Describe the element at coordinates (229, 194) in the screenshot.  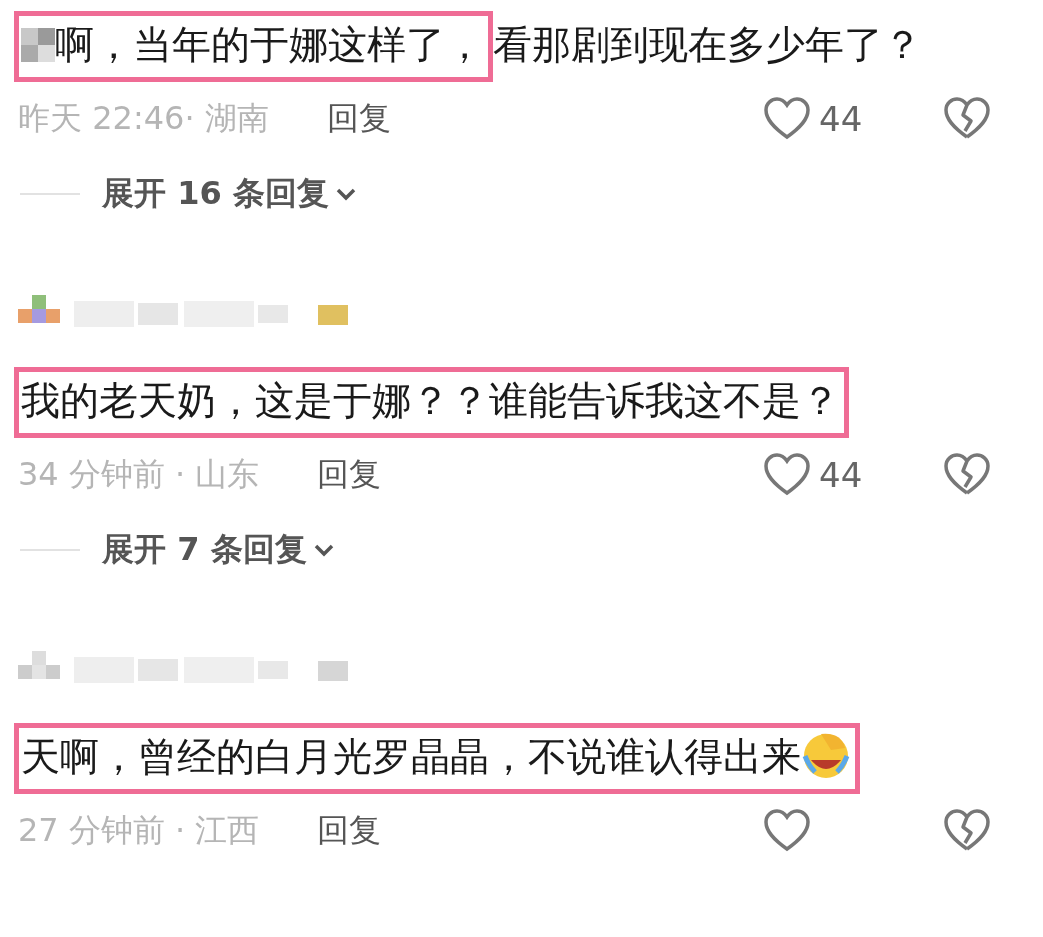
I see `expand-replies-button: 展开 16 条回复` at that location.